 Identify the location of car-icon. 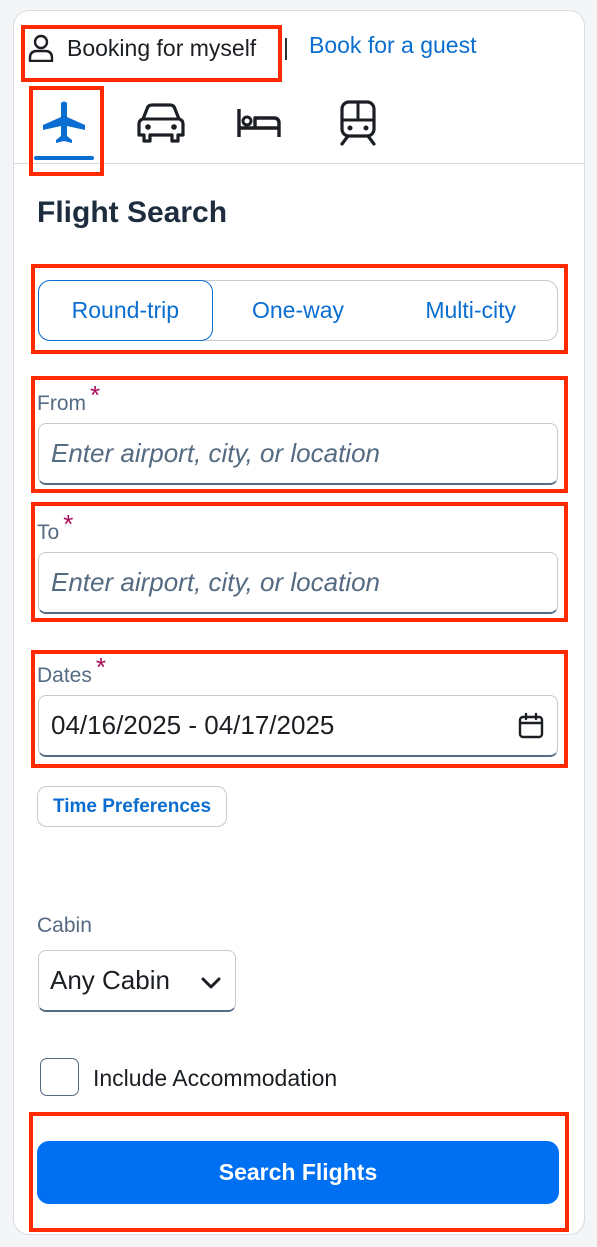
(161, 123).